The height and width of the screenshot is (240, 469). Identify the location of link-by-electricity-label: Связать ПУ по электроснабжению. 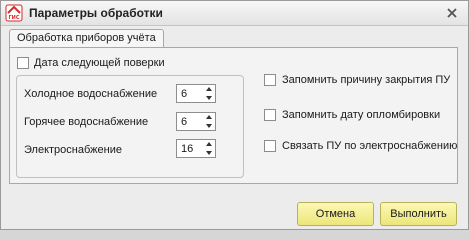
(370, 146).